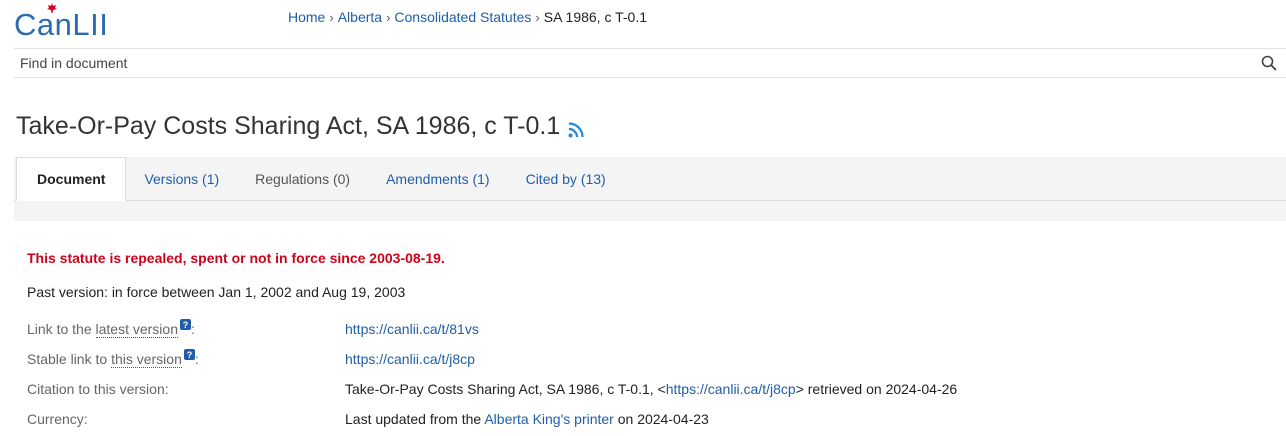 This screenshot has height=436, width=1286. What do you see at coordinates (576, 129) in the screenshot?
I see `rss-feed-icon` at bounding box center [576, 129].